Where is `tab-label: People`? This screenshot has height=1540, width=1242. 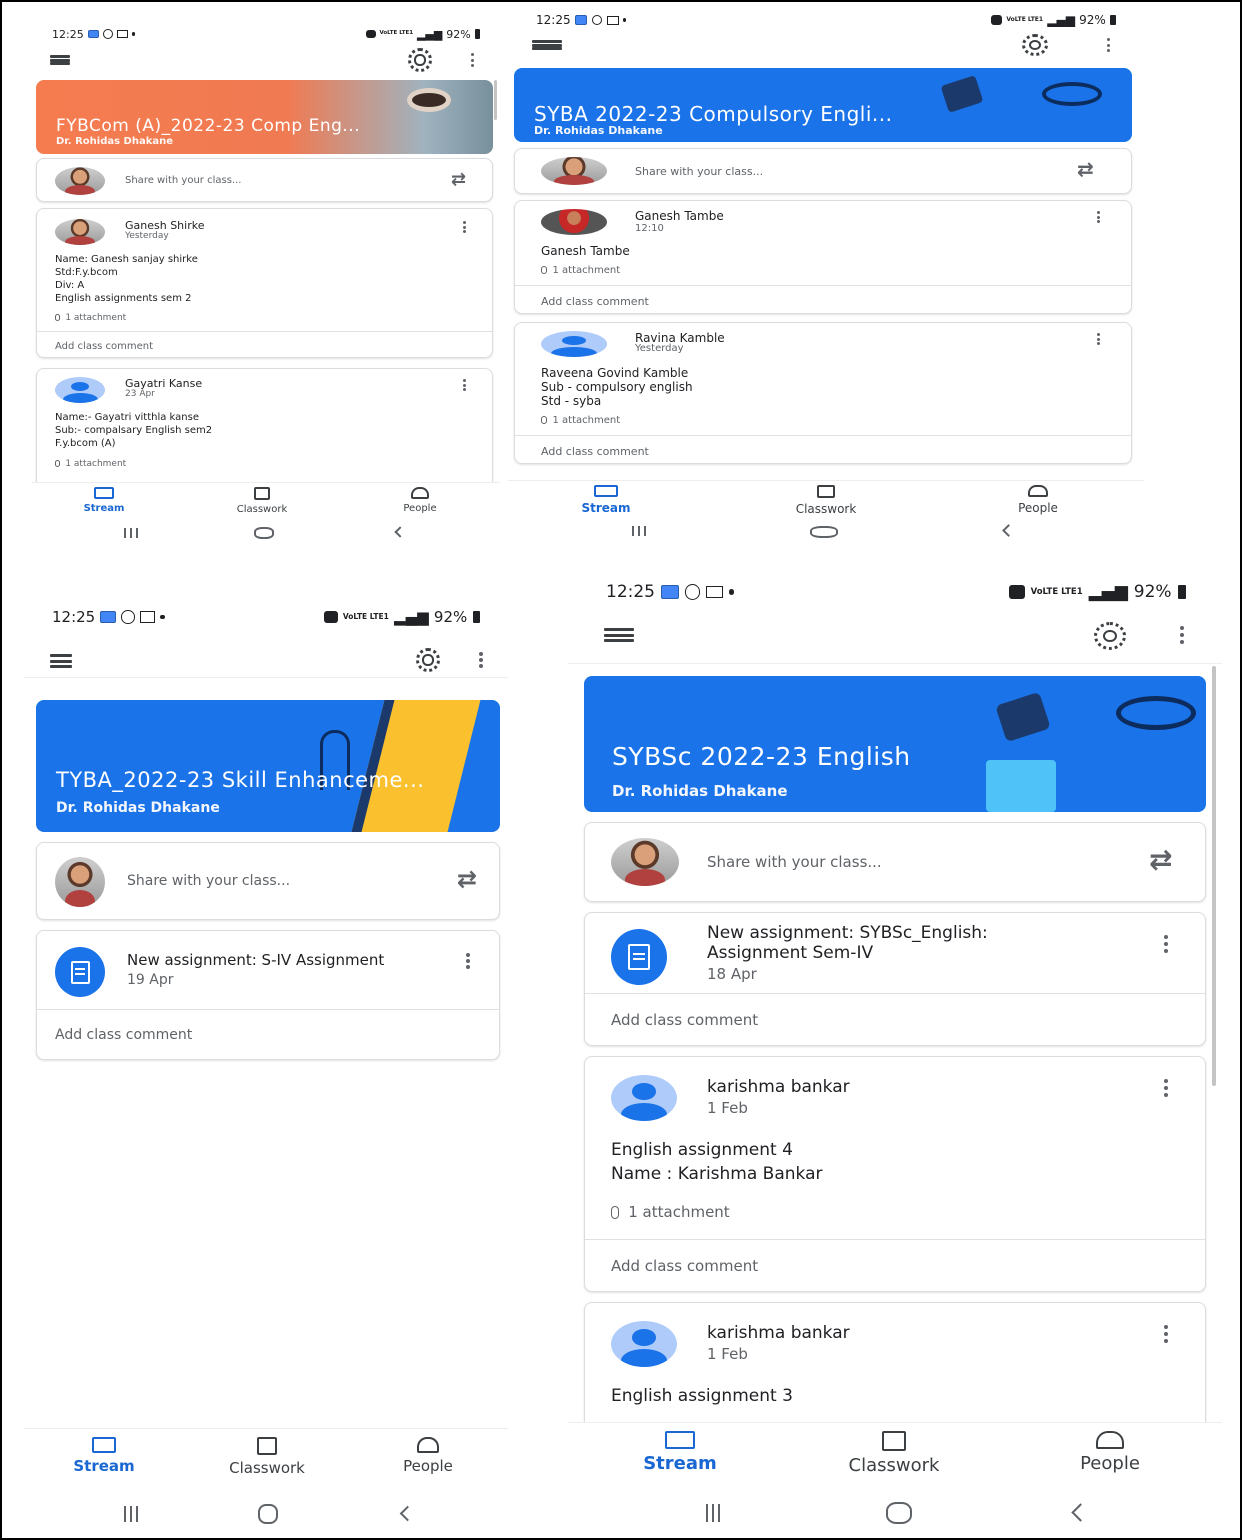 tab-label: People is located at coordinates (1038, 508).